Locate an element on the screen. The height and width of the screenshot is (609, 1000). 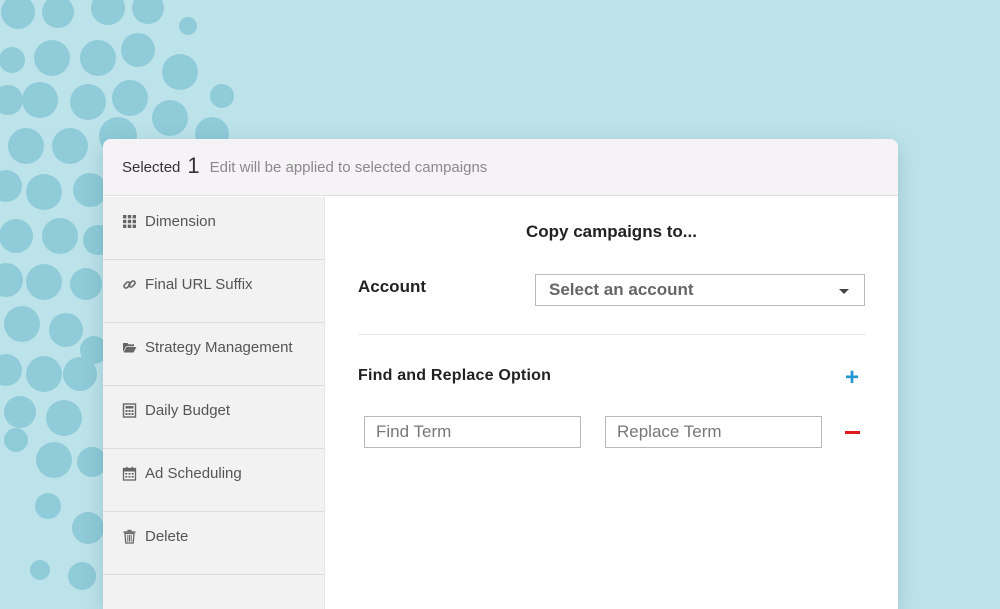
add-find-replace-row-button: + is located at coordinates (852, 378).